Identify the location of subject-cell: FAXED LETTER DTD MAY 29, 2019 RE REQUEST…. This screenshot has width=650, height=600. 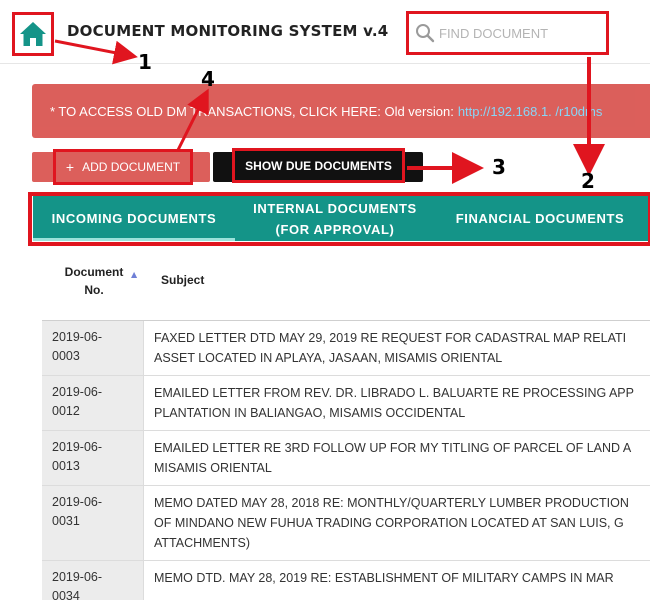
(397, 348).